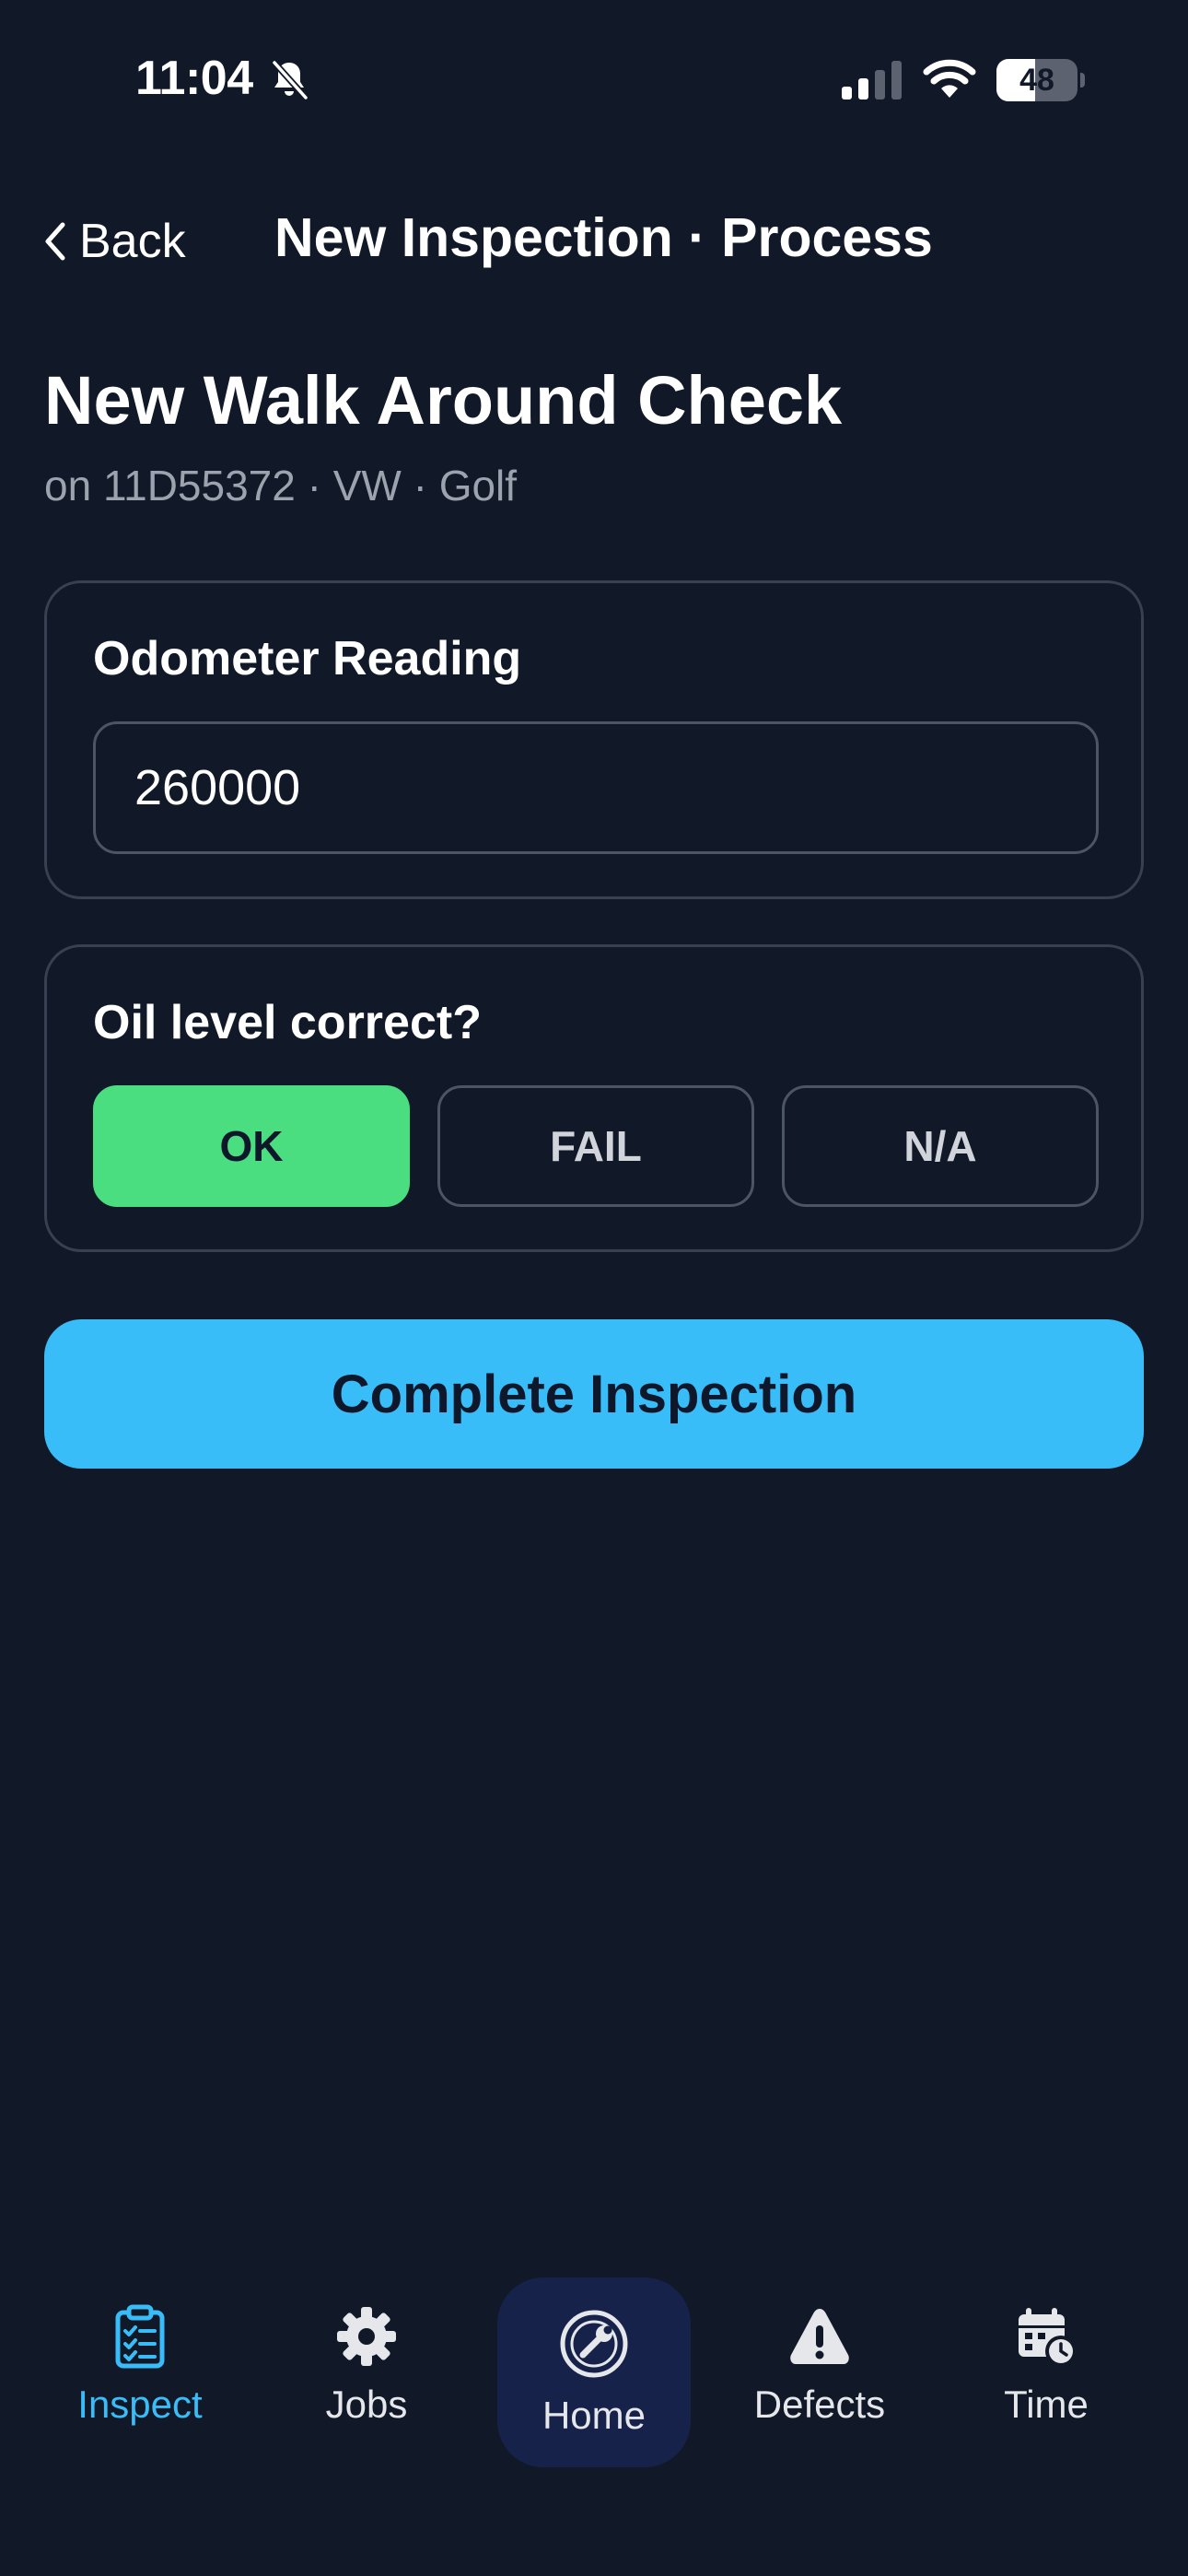  What do you see at coordinates (819, 2404) in the screenshot?
I see `tab-defects-label: Defects` at bounding box center [819, 2404].